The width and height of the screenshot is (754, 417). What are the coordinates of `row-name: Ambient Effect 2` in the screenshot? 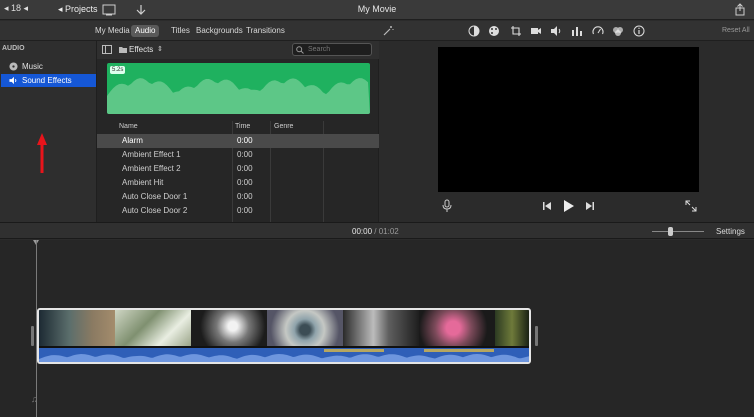 It's located at (151, 168).